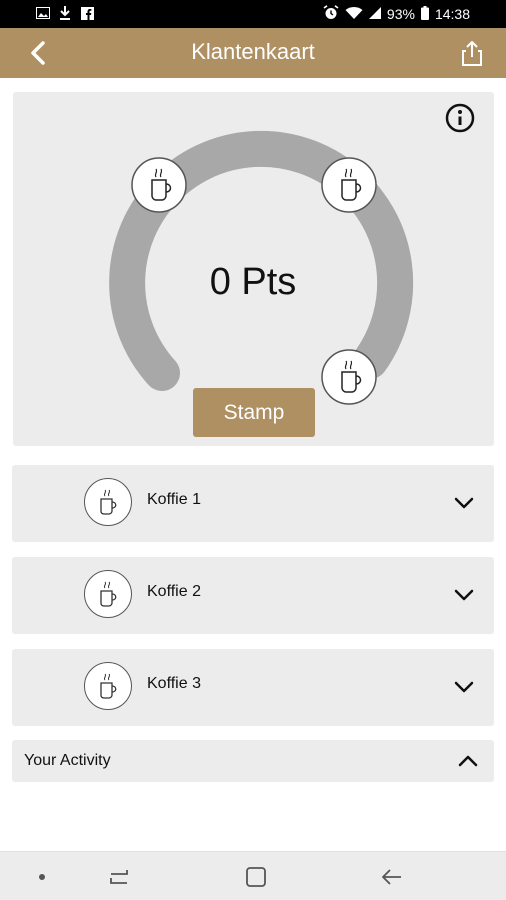 Image resolution: width=506 pixels, height=900 pixels. I want to click on status-bar: 93% 14:38, so click(253, 14).